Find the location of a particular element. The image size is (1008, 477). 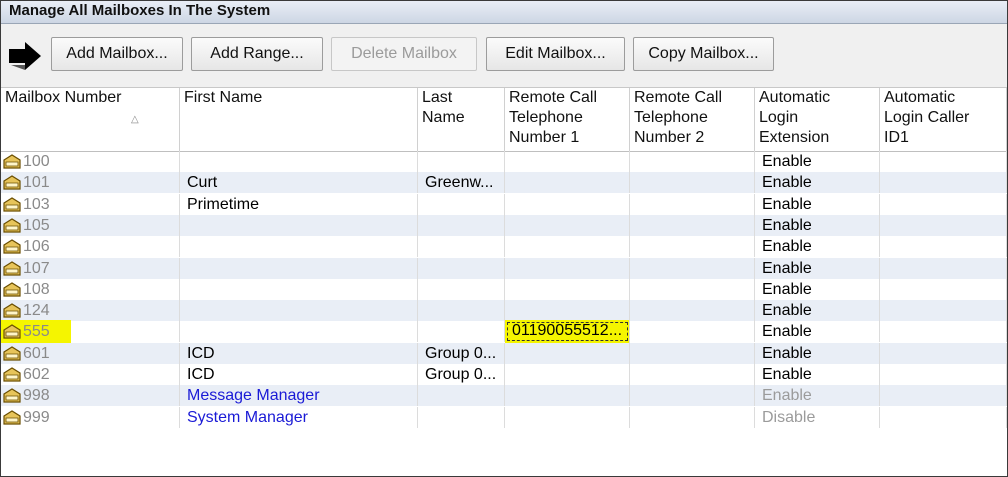

table-row: 998 Message Manager Enable is located at coordinates (504, 396).